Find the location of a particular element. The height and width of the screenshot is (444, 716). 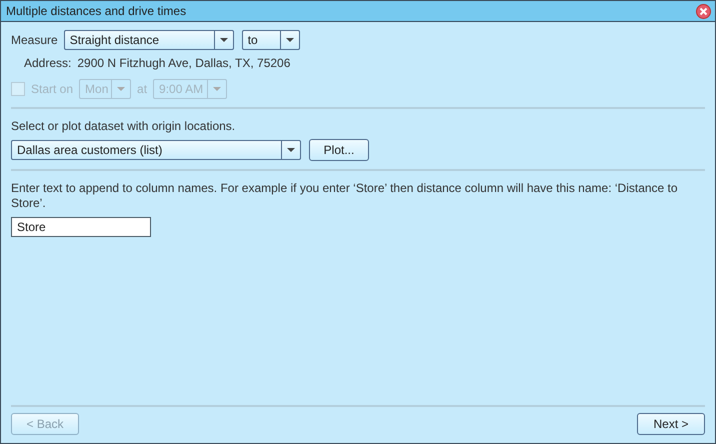

window-title: Multiple distances and drive times is located at coordinates (96, 11).